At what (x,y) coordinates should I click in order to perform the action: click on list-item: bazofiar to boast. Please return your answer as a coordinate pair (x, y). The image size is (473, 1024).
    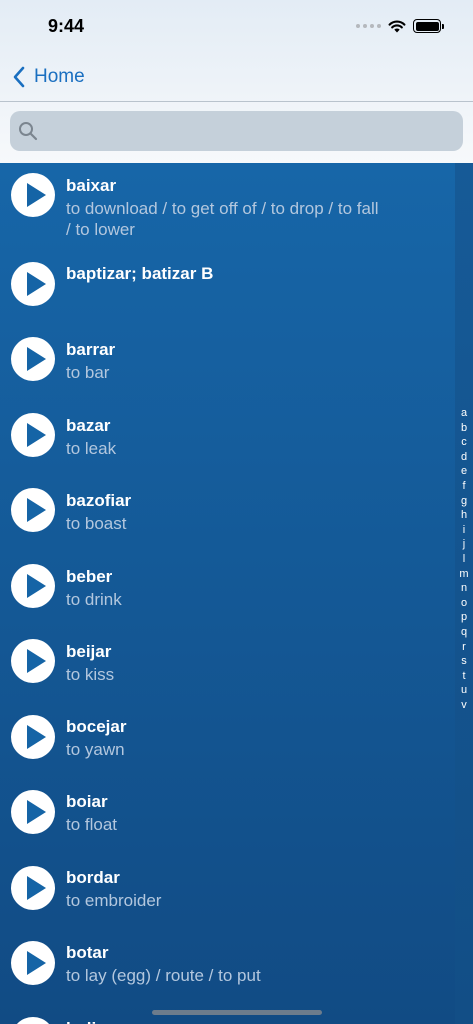
    Looking at the image, I should click on (227, 525).